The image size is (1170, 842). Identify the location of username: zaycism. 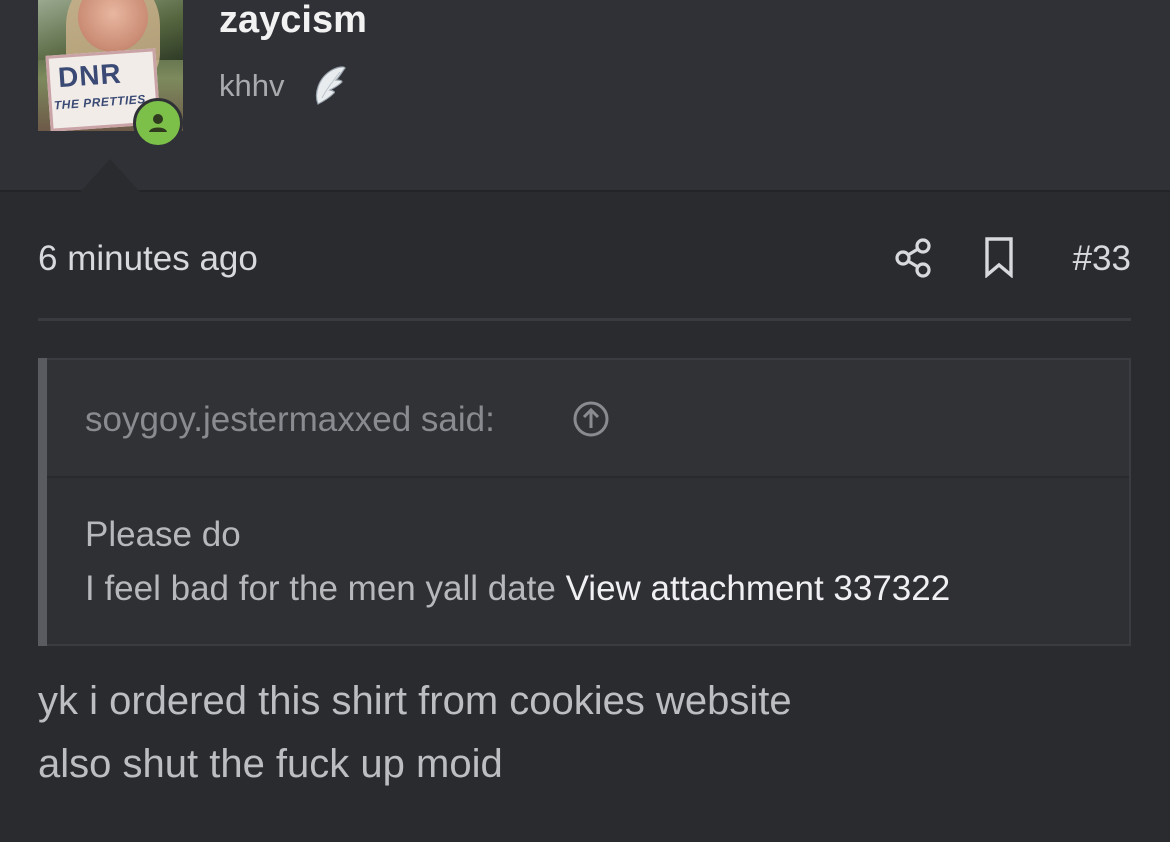
(293, 20).